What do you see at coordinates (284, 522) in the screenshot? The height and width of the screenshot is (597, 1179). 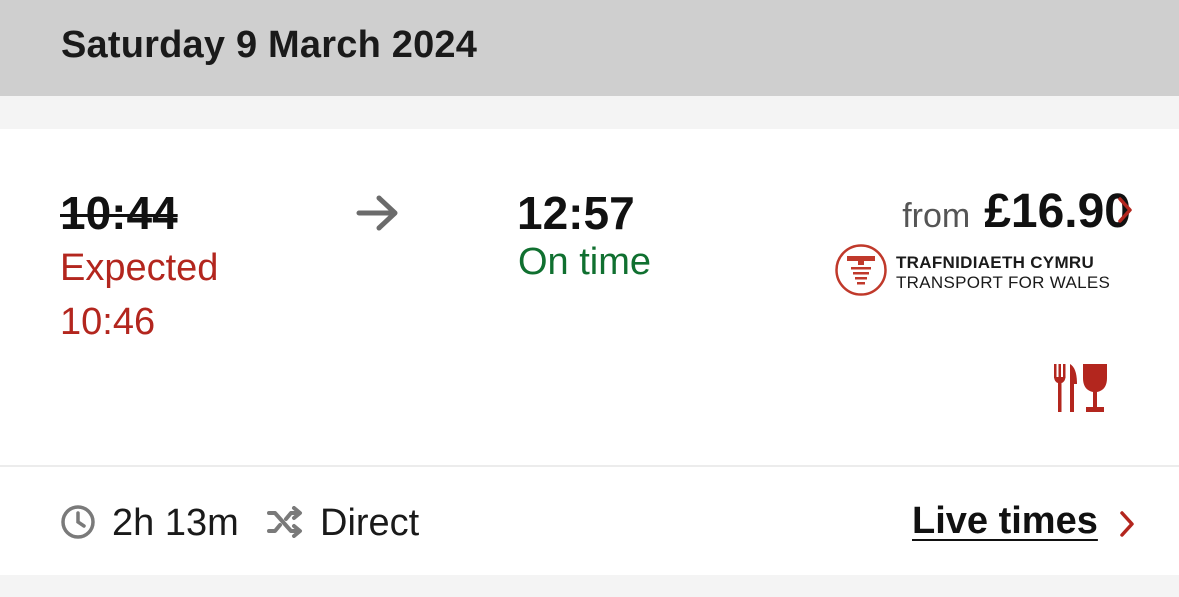 I see `shuffle-icon` at bounding box center [284, 522].